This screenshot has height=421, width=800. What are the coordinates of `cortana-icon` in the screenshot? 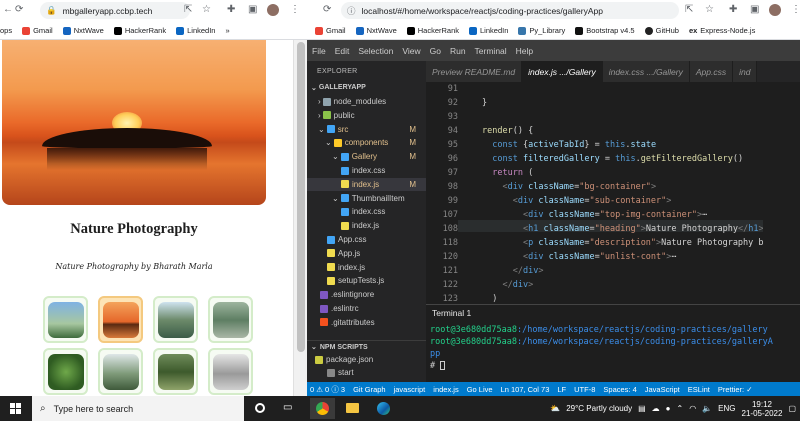 It's located at (260, 408).